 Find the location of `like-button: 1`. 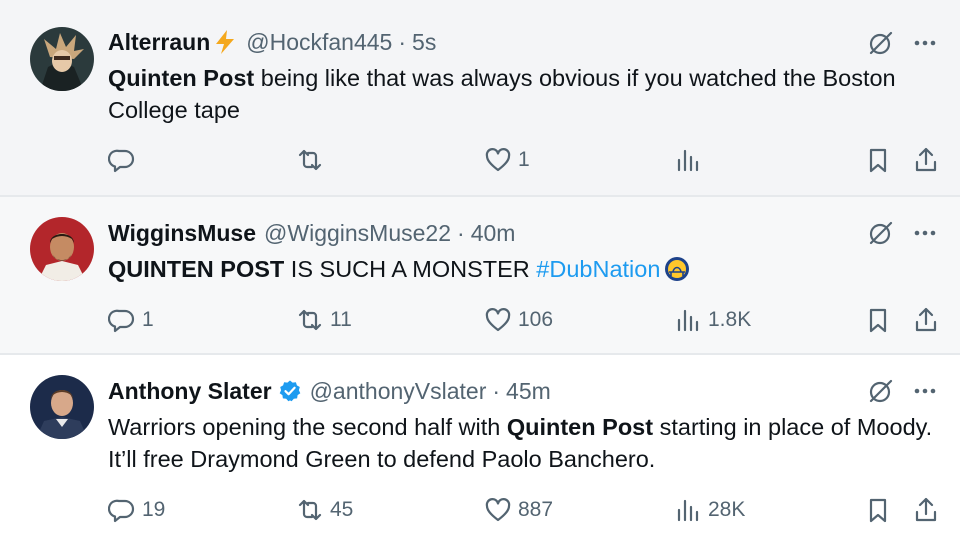

like-button: 1 is located at coordinates (507, 160).